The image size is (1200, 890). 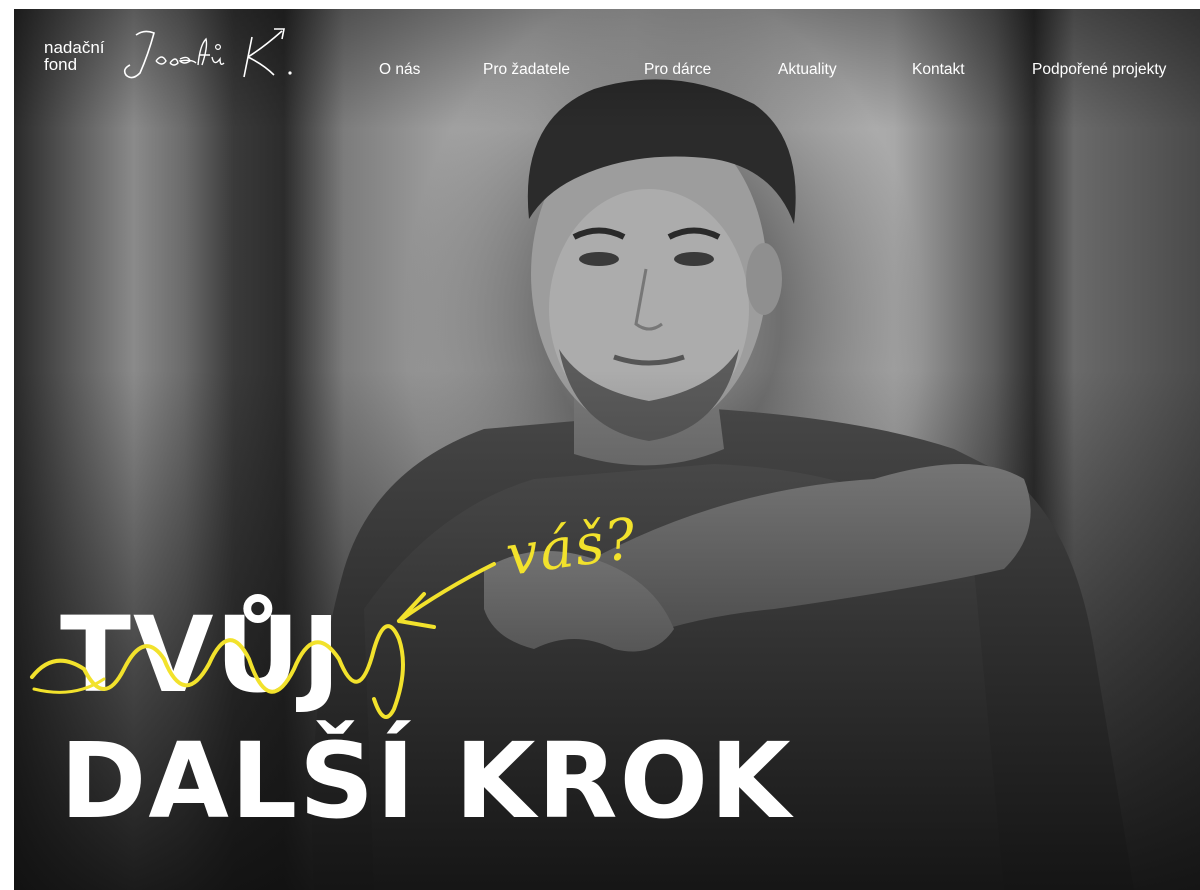 What do you see at coordinates (74, 47) in the screenshot?
I see `logo-line-1: nadační` at bounding box center [74, 47].